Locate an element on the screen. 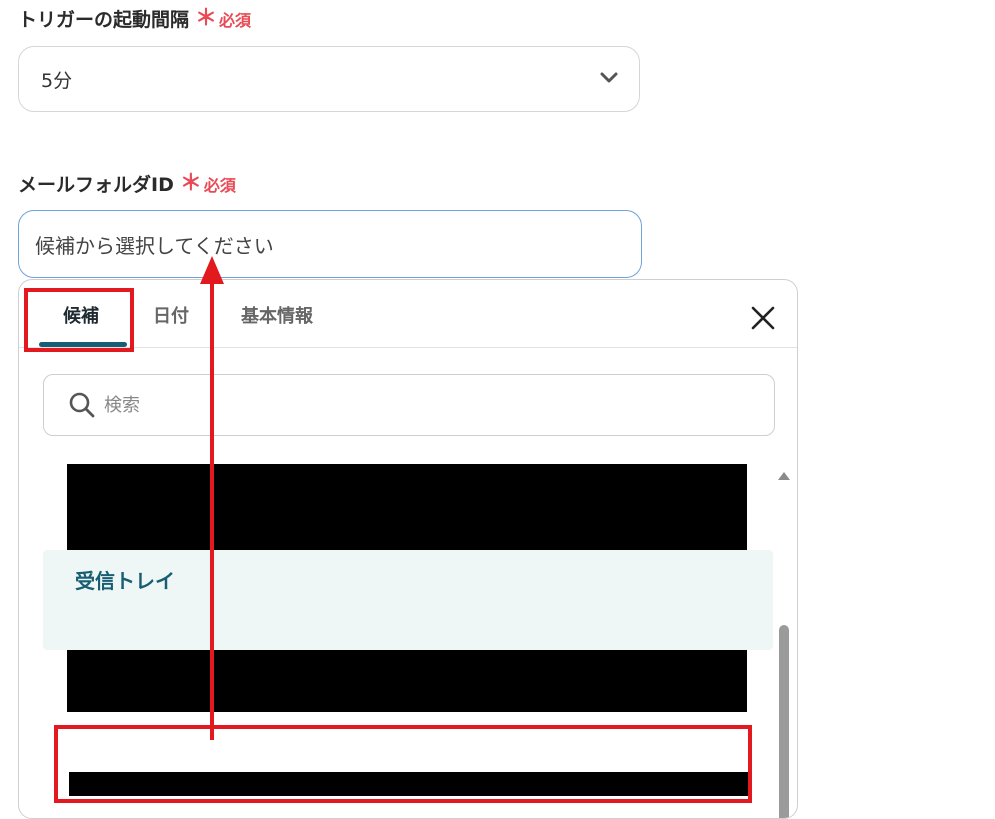  trigger-interval-select: 5分 is located at coordinates (329, 79).